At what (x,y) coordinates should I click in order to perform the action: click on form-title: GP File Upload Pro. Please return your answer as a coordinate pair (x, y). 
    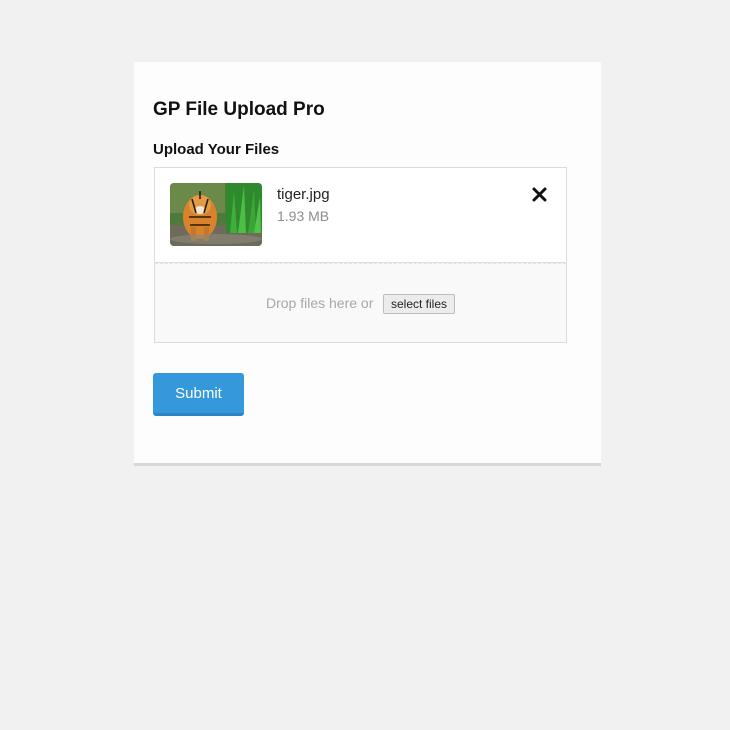
    Looking at the image, I should click on (239, 109).